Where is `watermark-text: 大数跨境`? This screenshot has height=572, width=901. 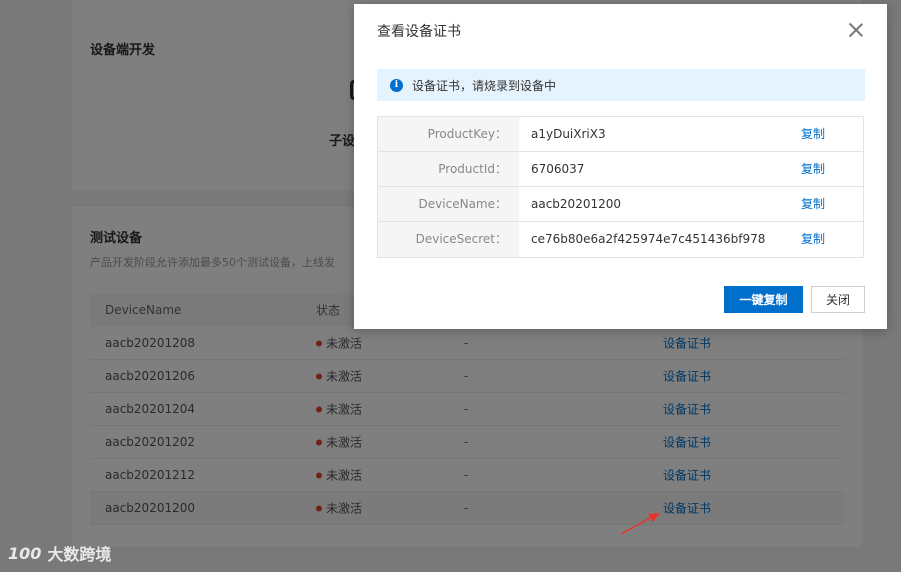
watermark-text: 大数跨境 is located at coordinates (79, 554).